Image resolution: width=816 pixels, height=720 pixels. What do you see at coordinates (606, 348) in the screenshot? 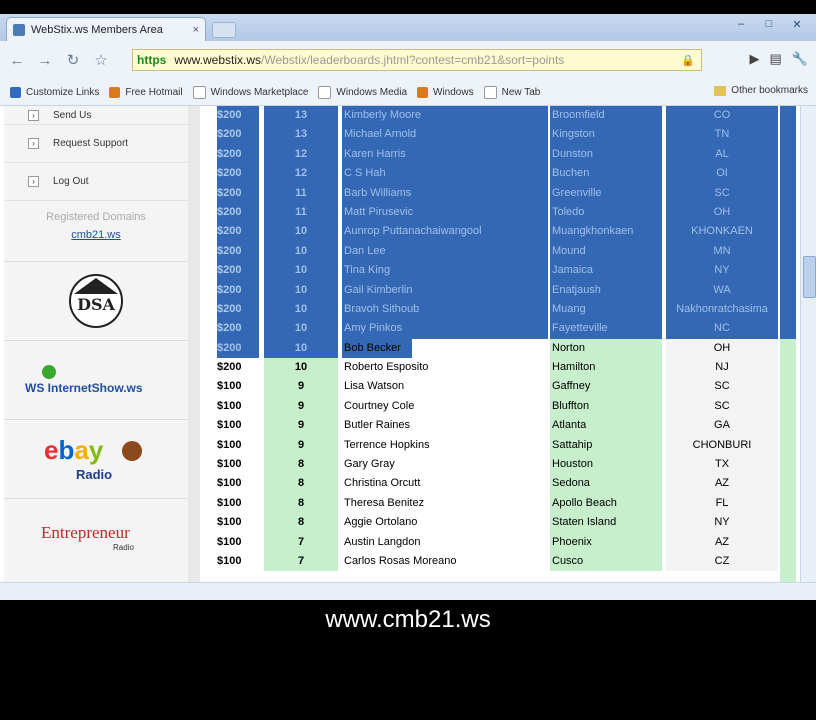
I see `city-cell: Norton` at bounding box center [606, 348].